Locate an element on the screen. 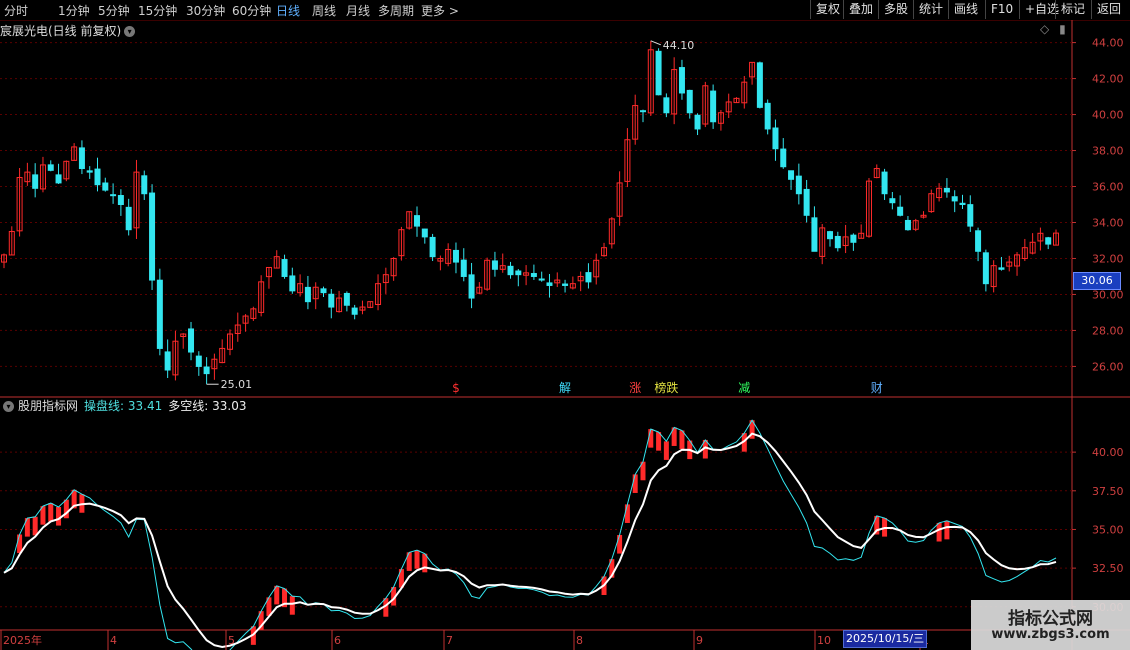 Image resolution: width=1130 pixels, height=650 pixels. diamond-icon: ◇ is located at coordinates (1044, 29).